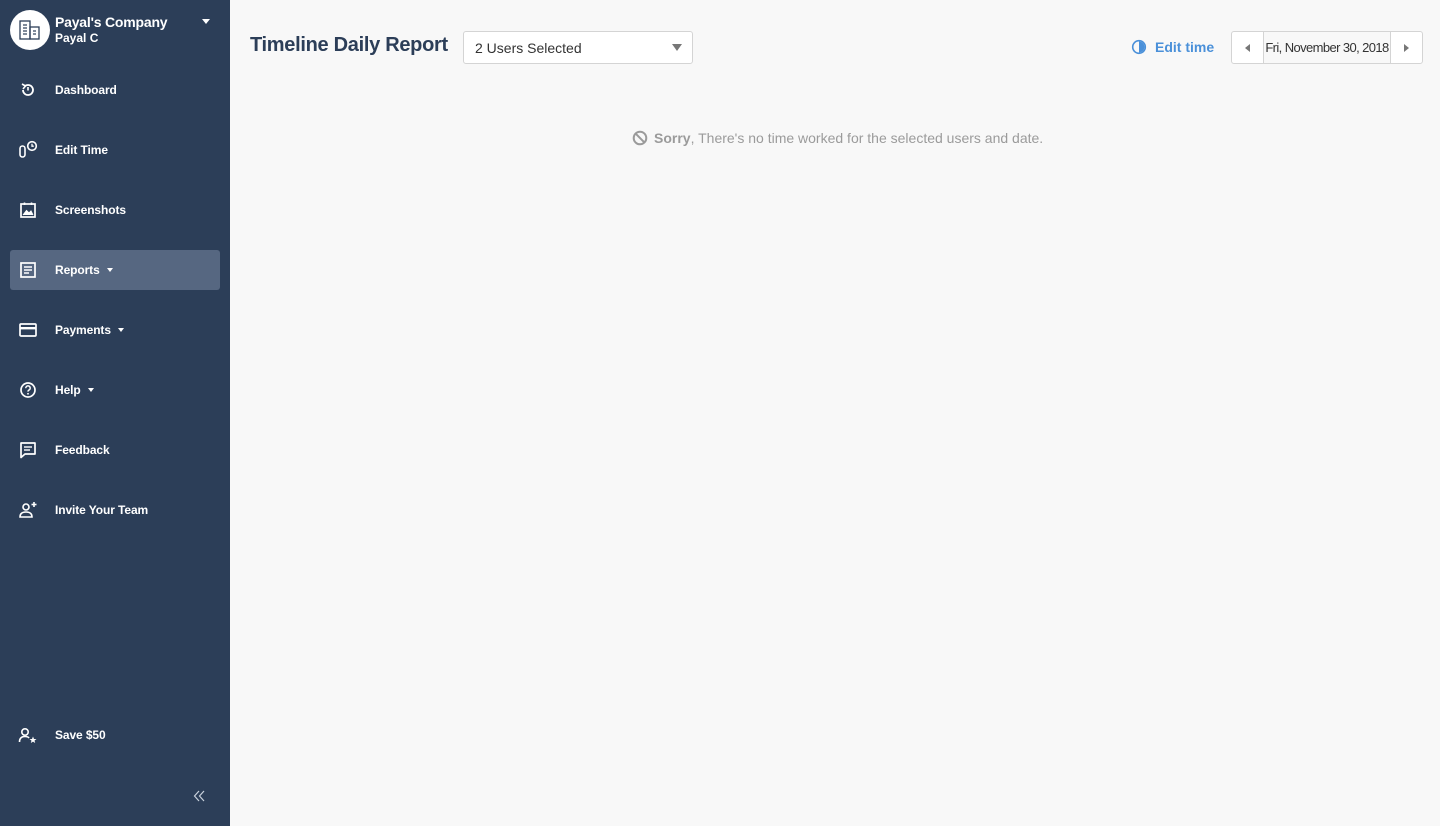  I want to click on referral-user-star-icon, so click(28, 735).